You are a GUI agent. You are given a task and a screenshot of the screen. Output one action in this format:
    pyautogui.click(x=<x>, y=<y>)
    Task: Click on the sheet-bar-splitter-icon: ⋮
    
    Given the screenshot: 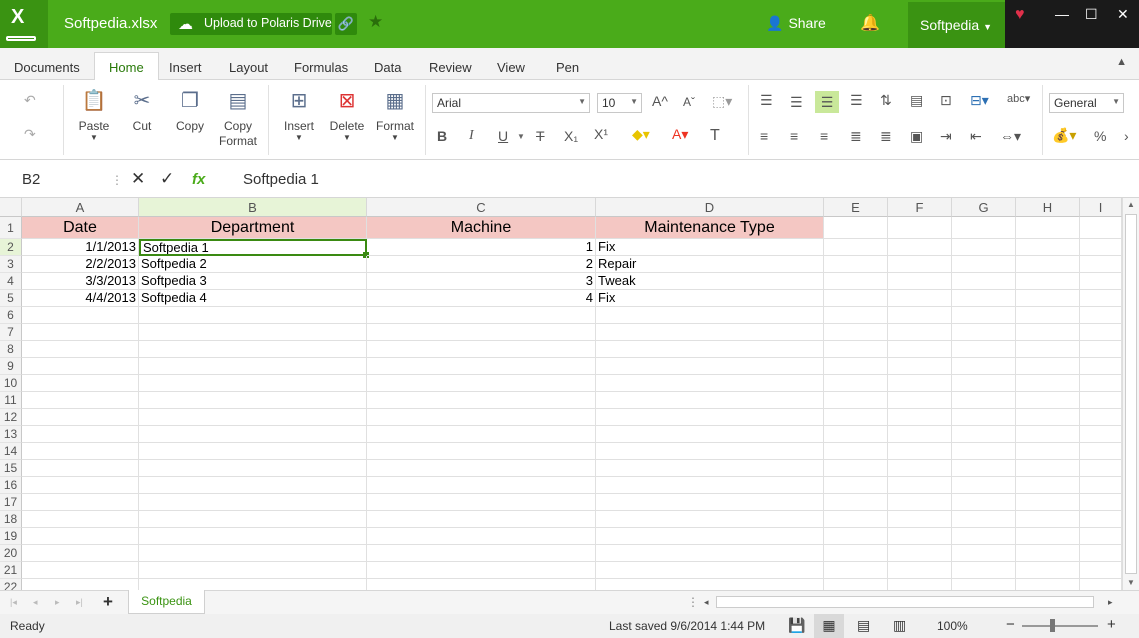 What is the action you would take?
    pyautogui.click(x=693, y=602)
    